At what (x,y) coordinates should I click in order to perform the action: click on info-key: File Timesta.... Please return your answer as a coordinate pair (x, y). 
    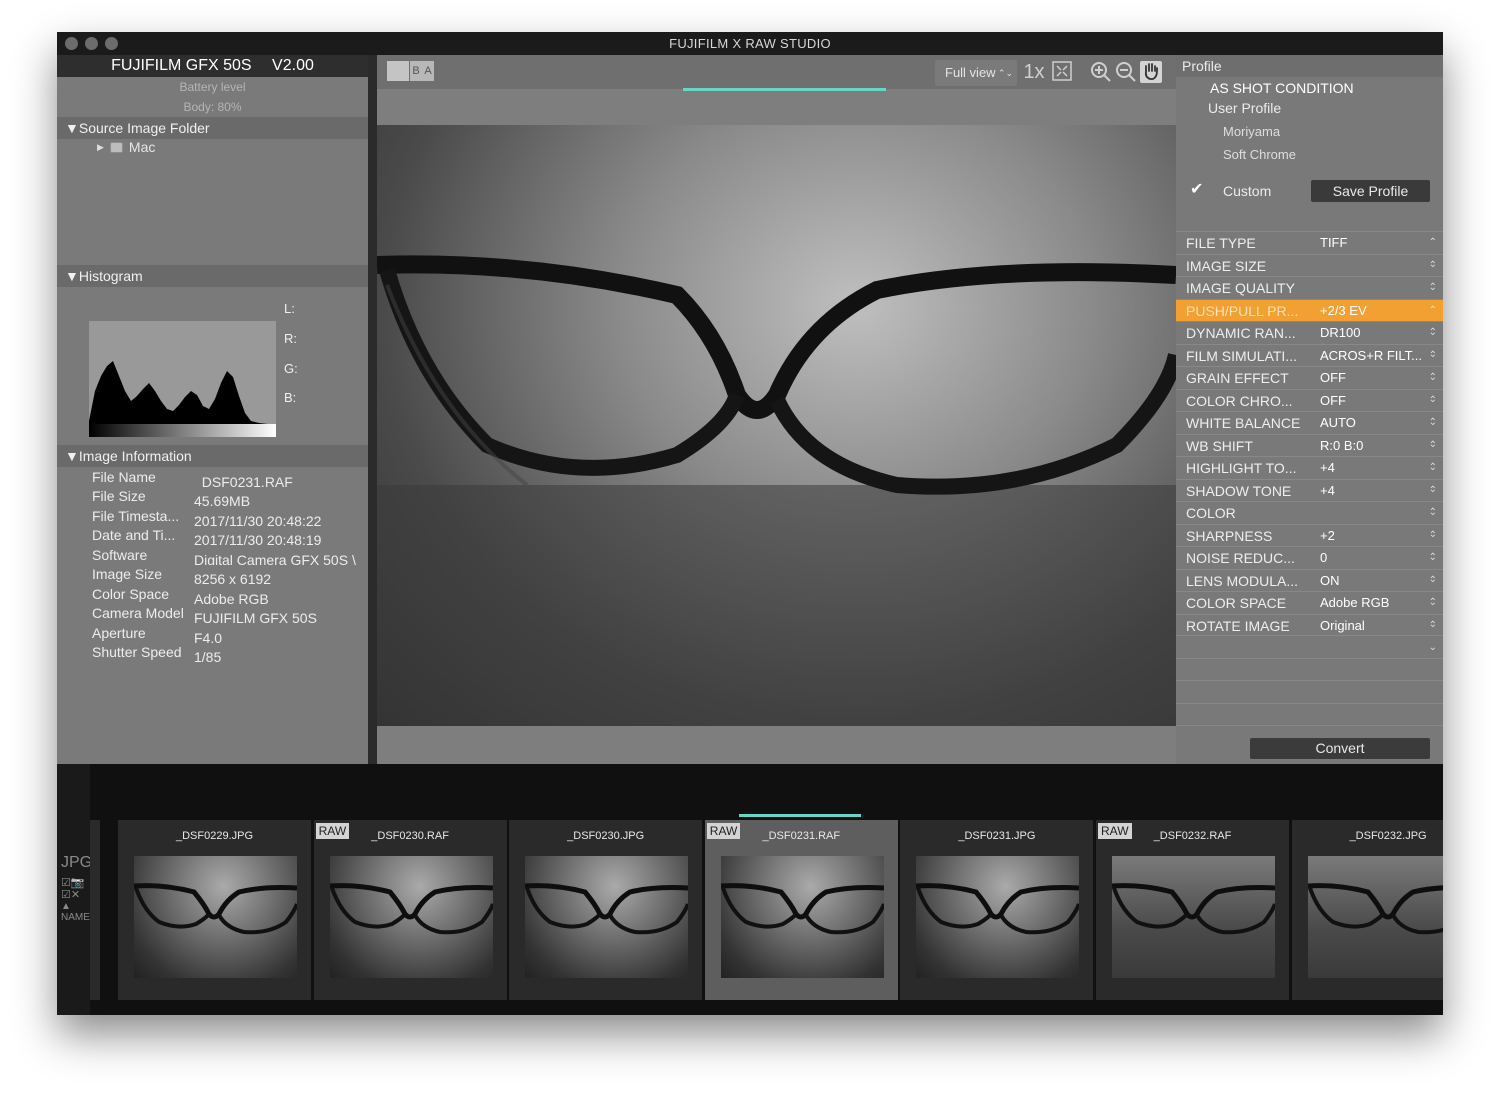
    Looking at the image, I should click on (136, 516).